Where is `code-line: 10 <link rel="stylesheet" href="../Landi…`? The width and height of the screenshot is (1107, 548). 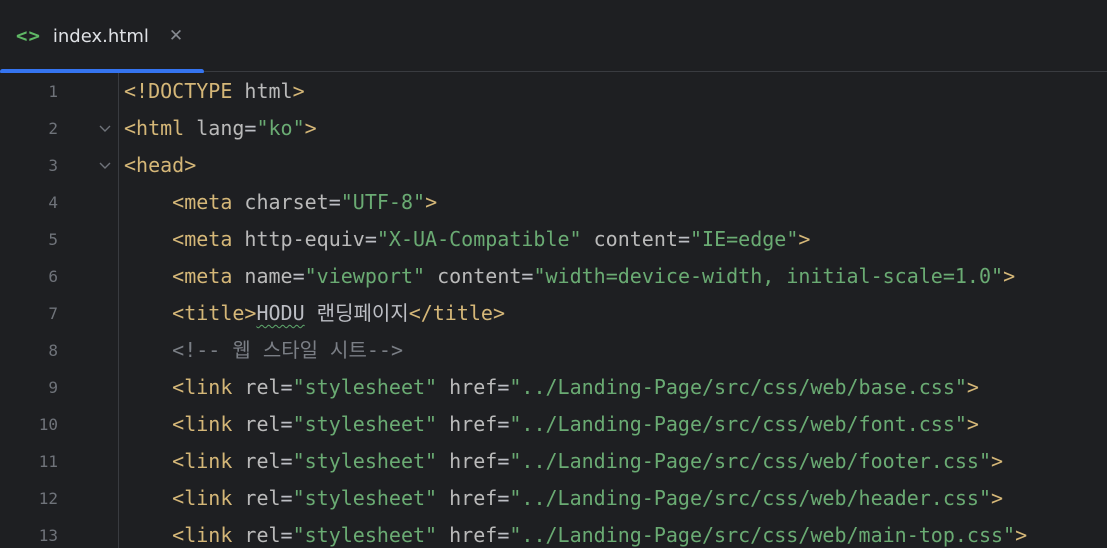
code-line: 10 <link rel="stylesheet" href="../Landi… is located at coordinates (553, 424).